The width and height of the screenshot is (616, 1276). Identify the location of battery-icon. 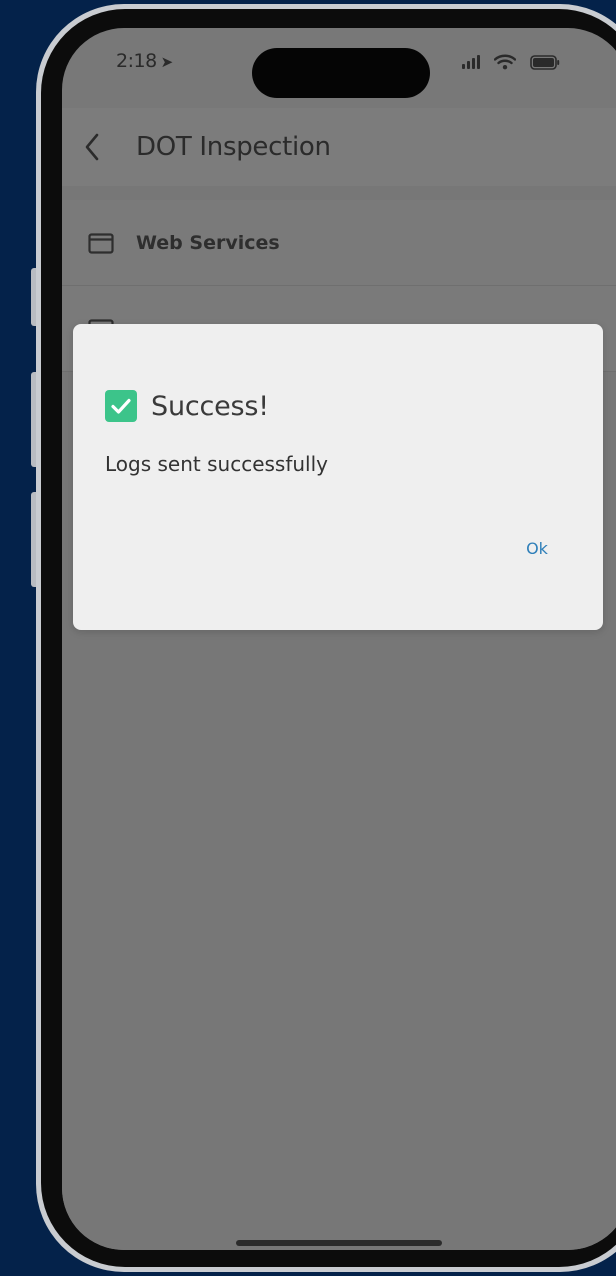
(545, 62).